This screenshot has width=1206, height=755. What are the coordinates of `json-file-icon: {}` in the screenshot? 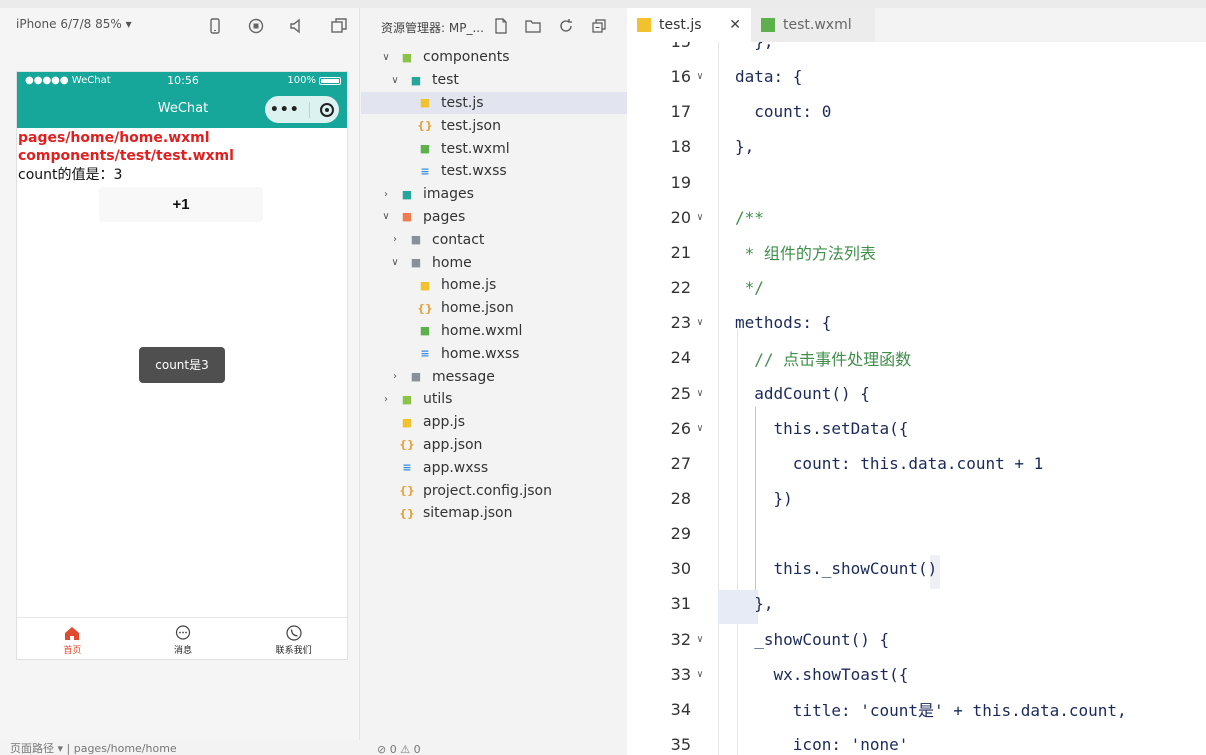 It's located at (425, 126).